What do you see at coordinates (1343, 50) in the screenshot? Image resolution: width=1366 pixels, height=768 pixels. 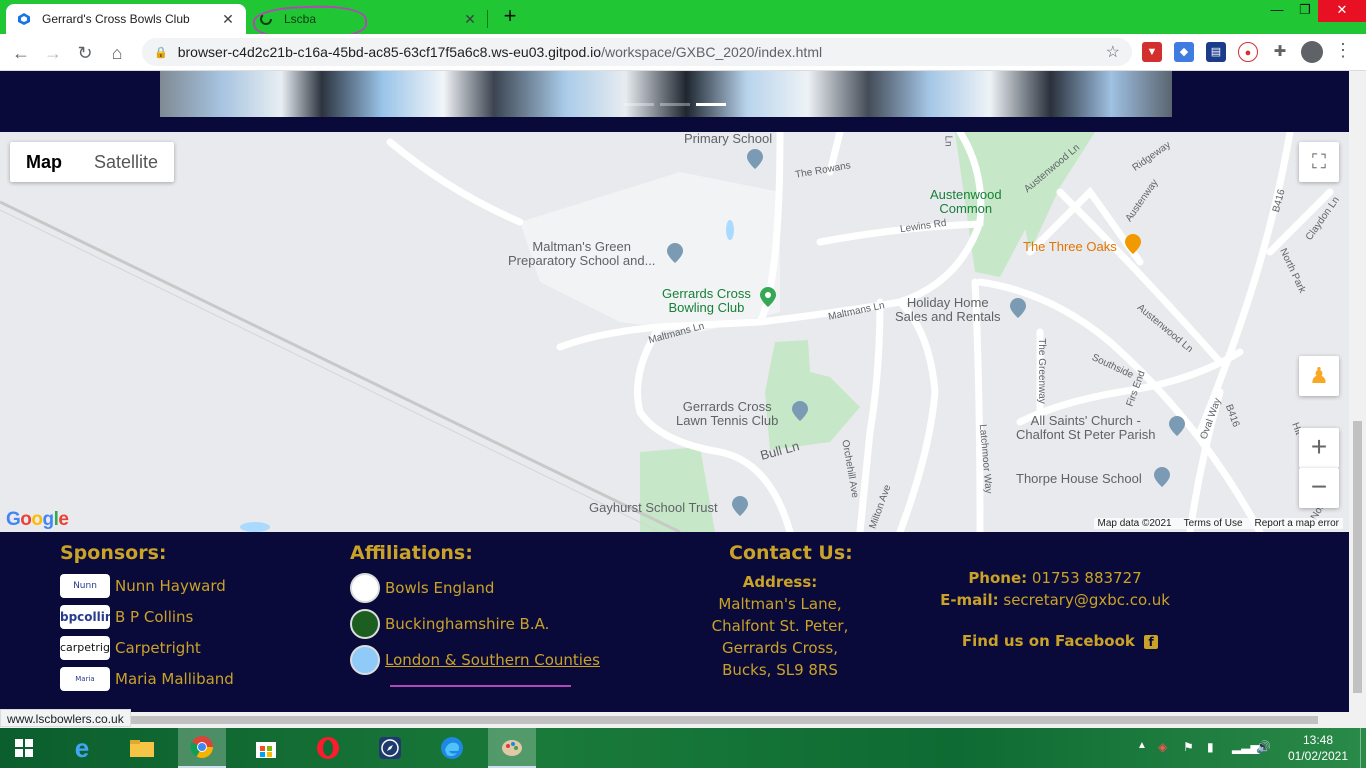 I see `chrome-menu-icon: ⋮` at bounding box center [1343, 50].